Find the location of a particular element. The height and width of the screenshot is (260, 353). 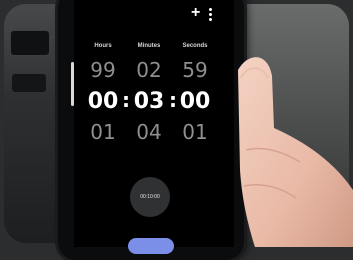

minutes-label: Minutes is located at coordinates (149, 46).